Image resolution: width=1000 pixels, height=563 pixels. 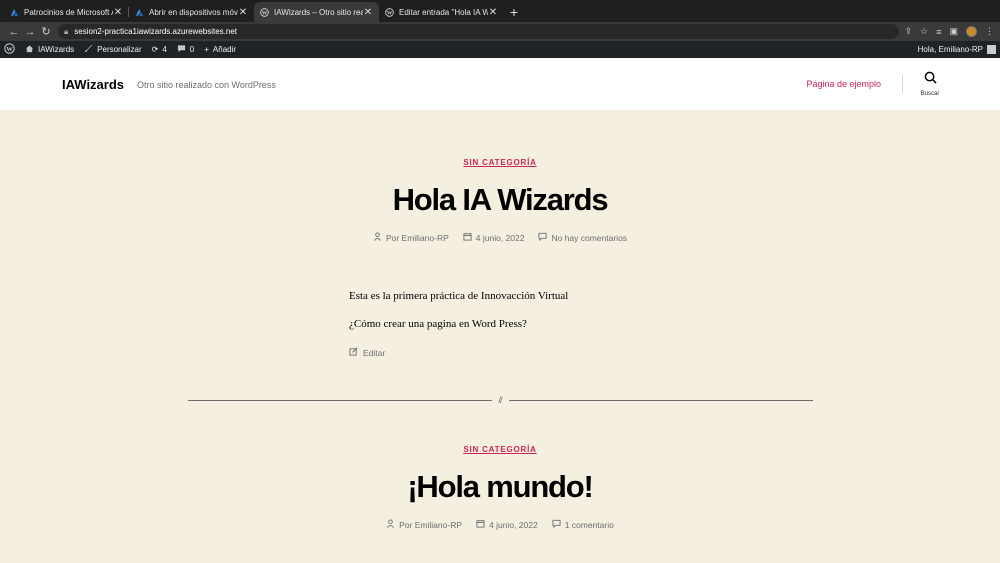 I want to click on customize-link: Personalizar, so click(x=113, y=49).